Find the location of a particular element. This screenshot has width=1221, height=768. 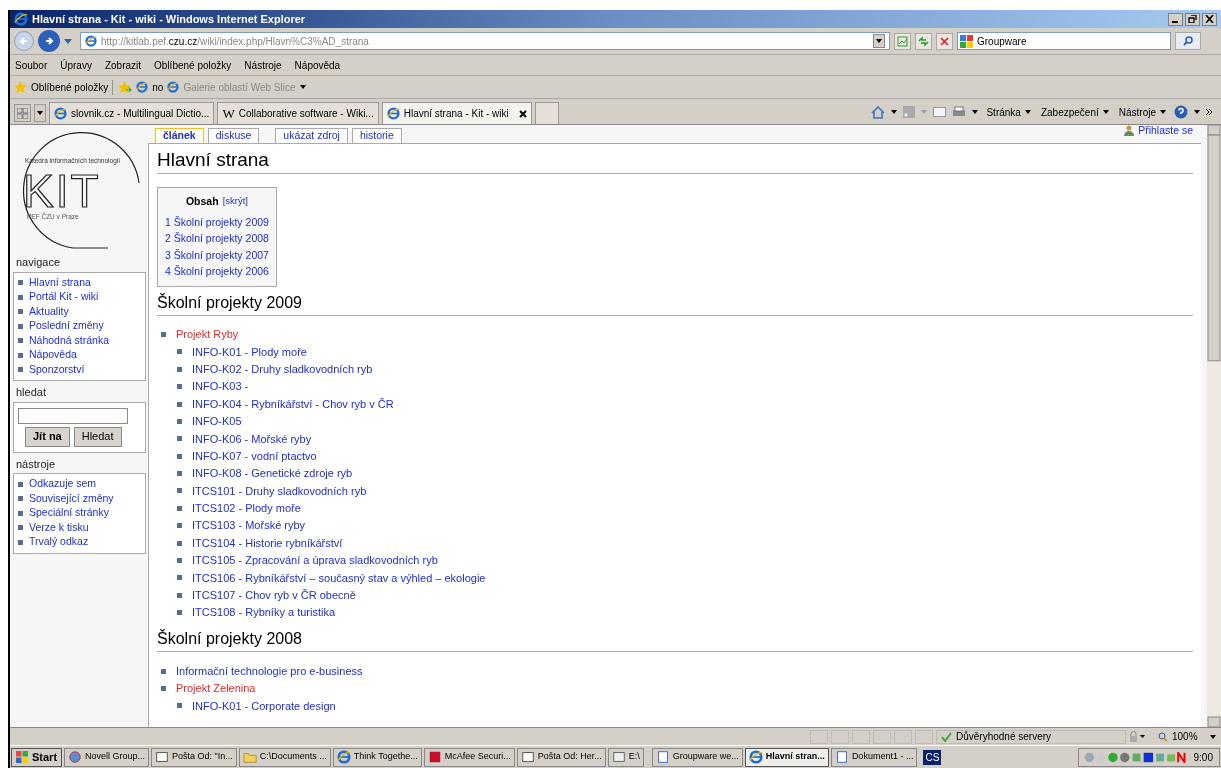

page-link: Projekt Zelenina is located at coordinates (216, 688).